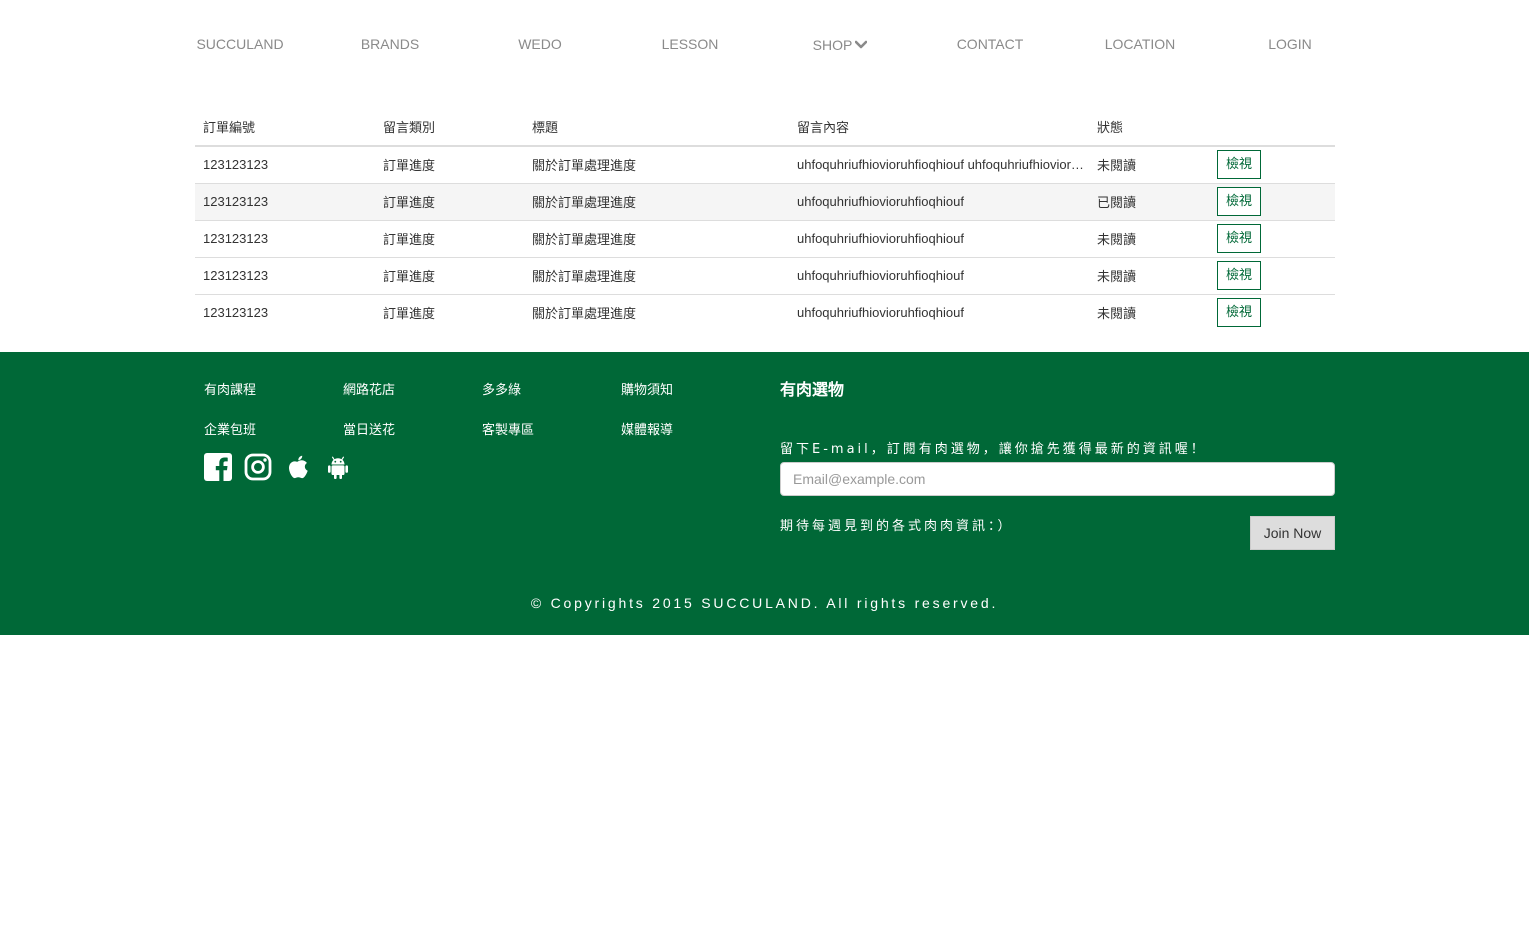 This screenshot has width=1529, height=950. I want to click on table-header-row: 訂單編號 留言類別 標題 留言內容 狀態, so click(765, 127).